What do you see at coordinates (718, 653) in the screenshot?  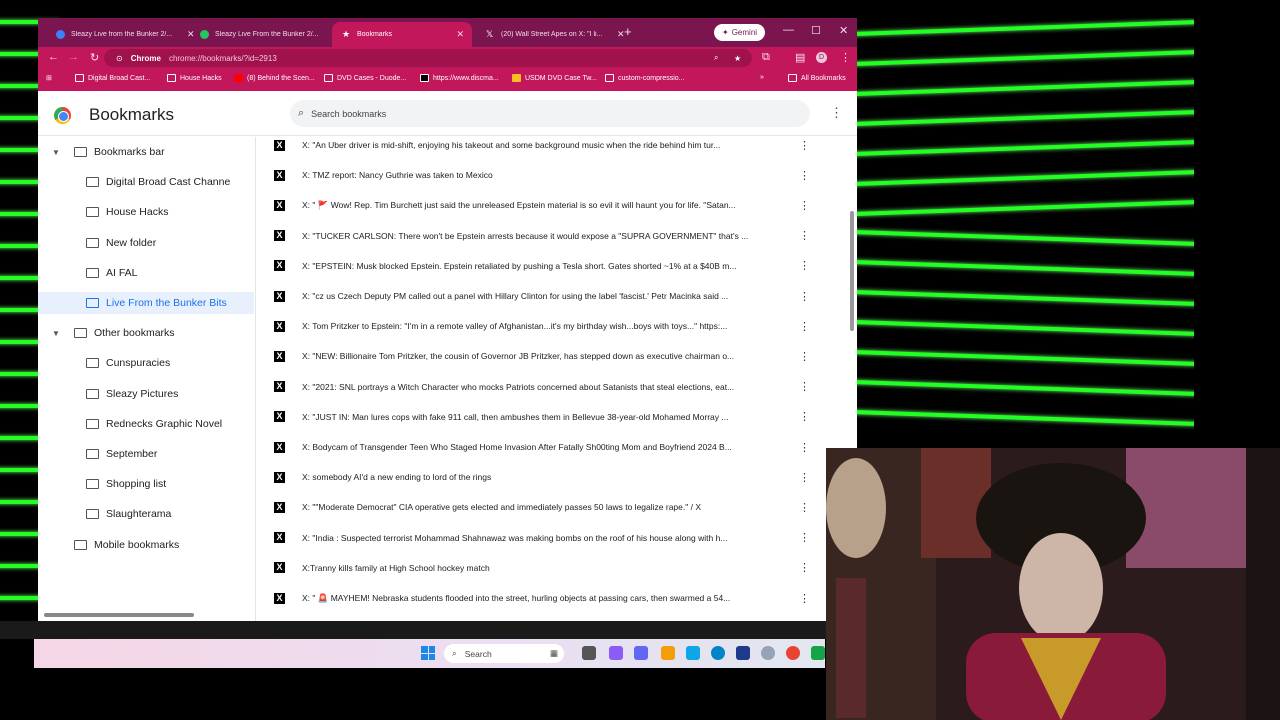 I see `edge-icon` at bounding box center [718, 653].